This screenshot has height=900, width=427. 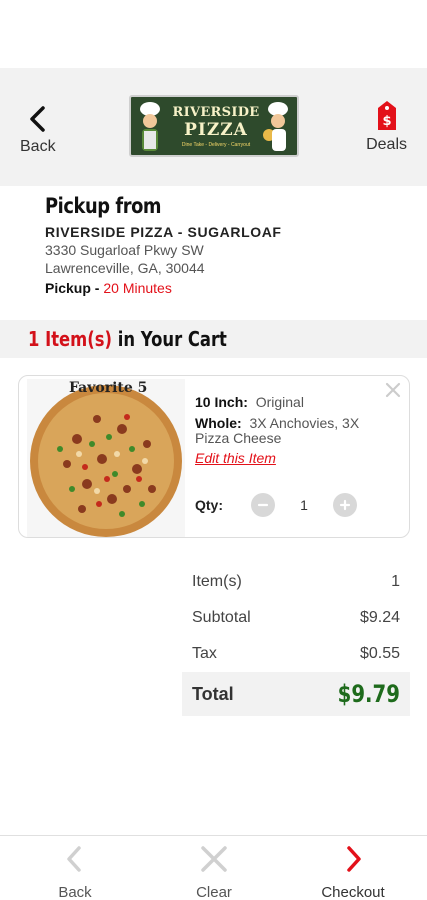 What do you see at coordinates (353, 892) in the screenshot?
I see `footer-checkout-label: Checkout` at bounding box center [353, 892].